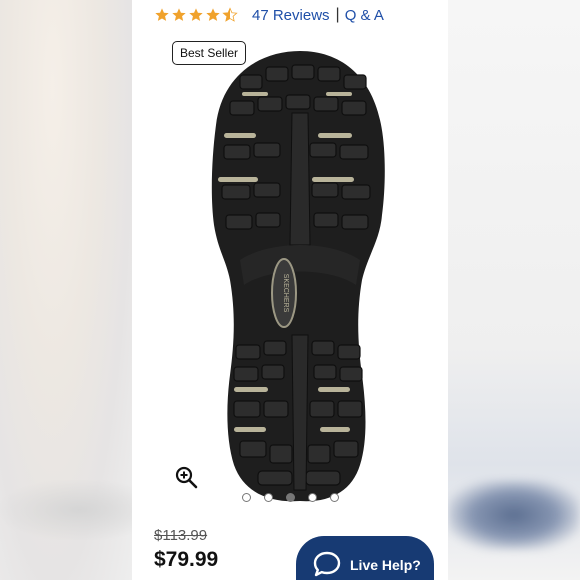  I want to click on background-blob-left, so click(66, 510).